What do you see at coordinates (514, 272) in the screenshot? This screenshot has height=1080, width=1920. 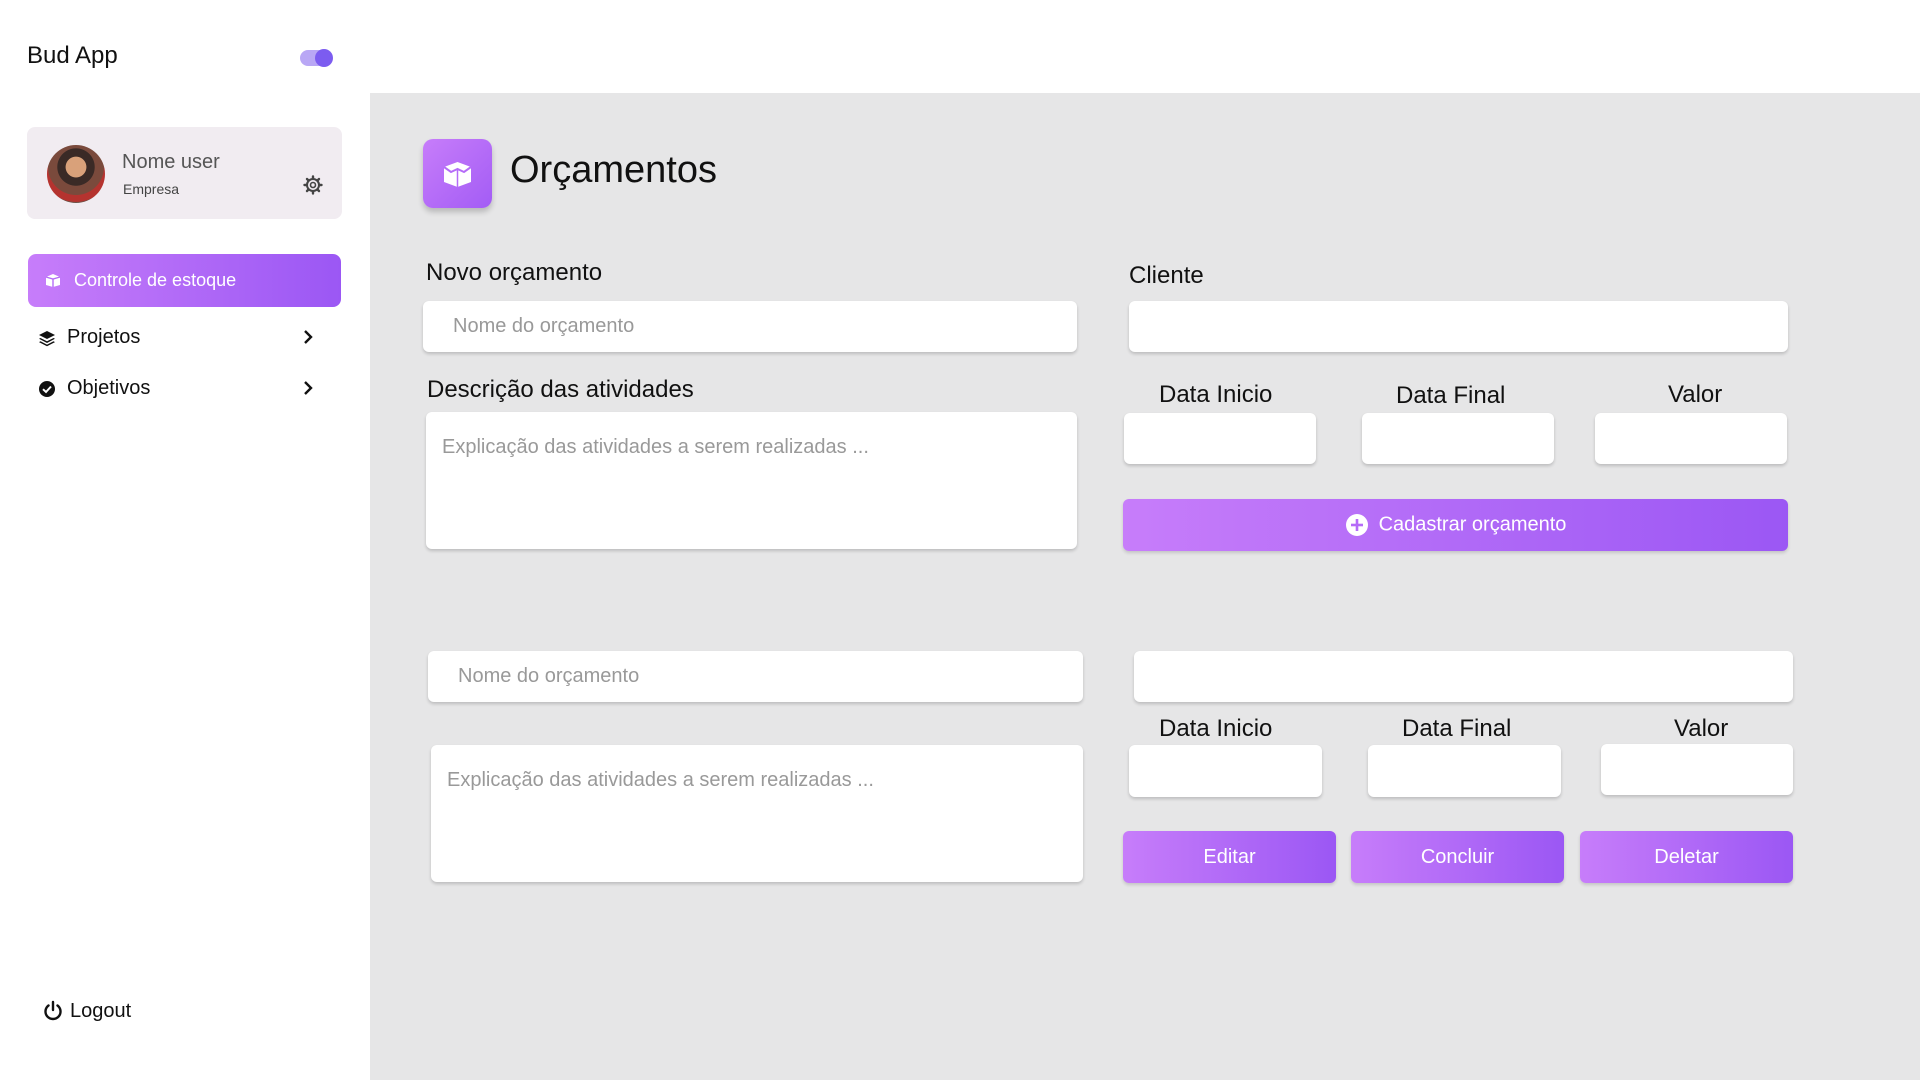 I see `novo-orcamento-label: Novo orçamento` at bounding box center [514, 272].